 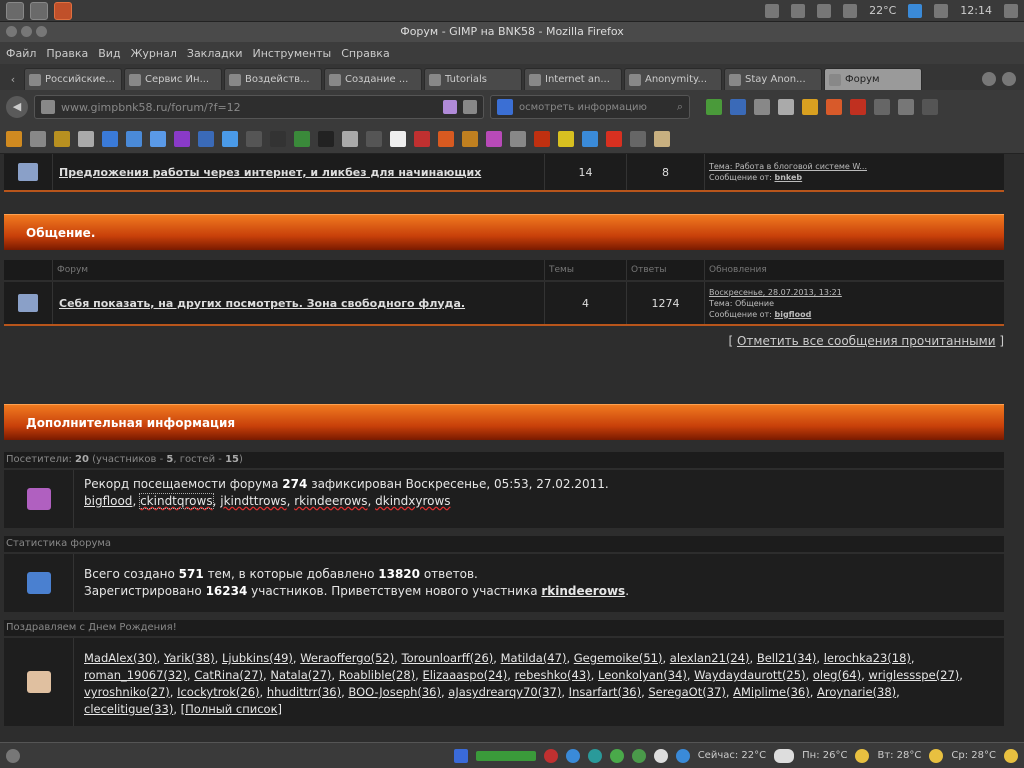 What do you see at coordinates (253, 501) in the screenshot?
I see `online-user-link: jkindttrows` at bounding box center [253, 501].